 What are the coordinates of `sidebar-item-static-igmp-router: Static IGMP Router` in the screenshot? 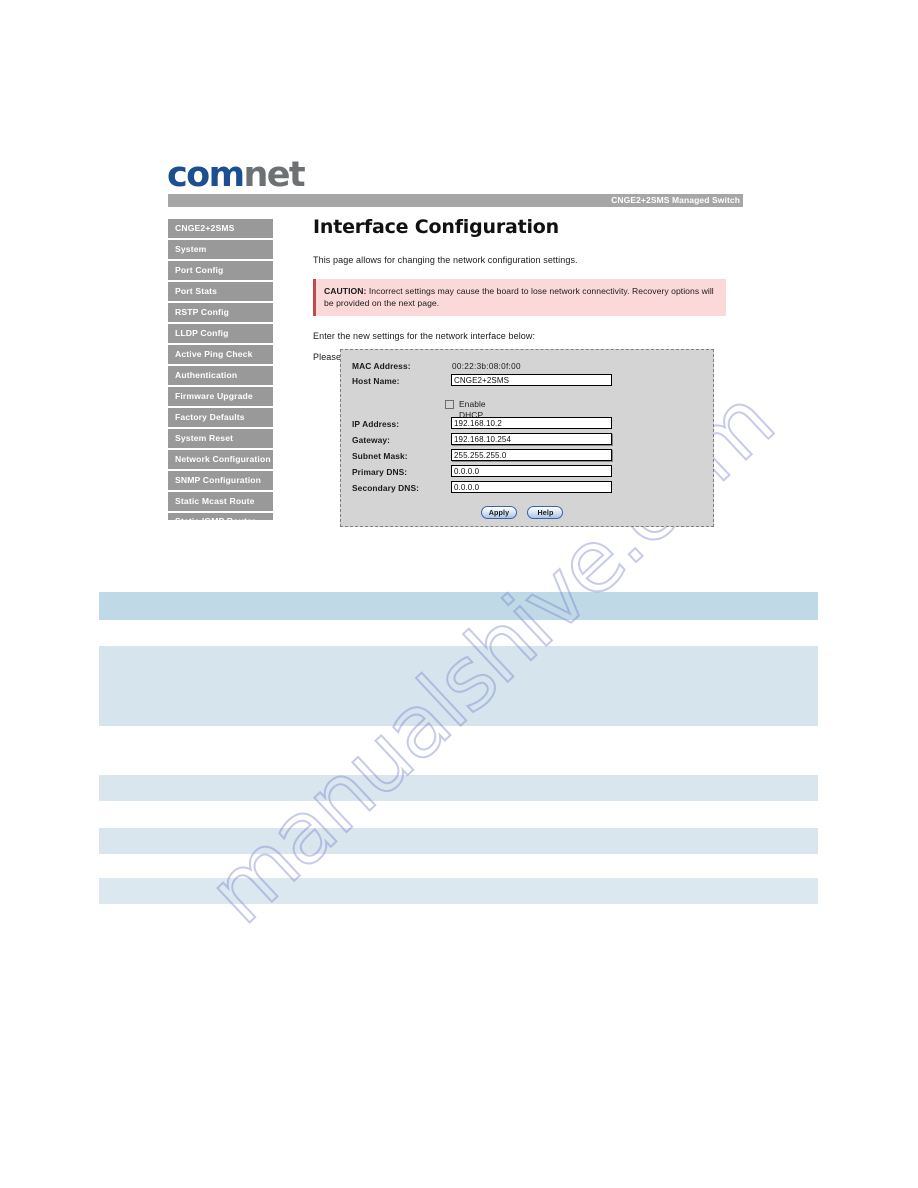 It's located at (220, 516).